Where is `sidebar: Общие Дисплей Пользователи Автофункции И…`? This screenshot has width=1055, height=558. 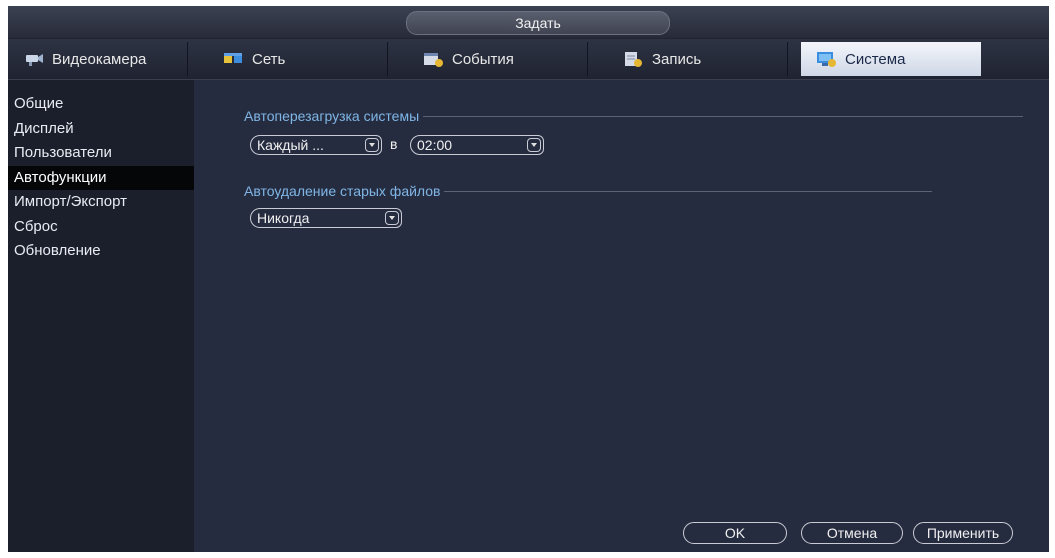
sidebar: Общие Дисплей Пользователи Автофункции И… is located at coordinates (101, 316).